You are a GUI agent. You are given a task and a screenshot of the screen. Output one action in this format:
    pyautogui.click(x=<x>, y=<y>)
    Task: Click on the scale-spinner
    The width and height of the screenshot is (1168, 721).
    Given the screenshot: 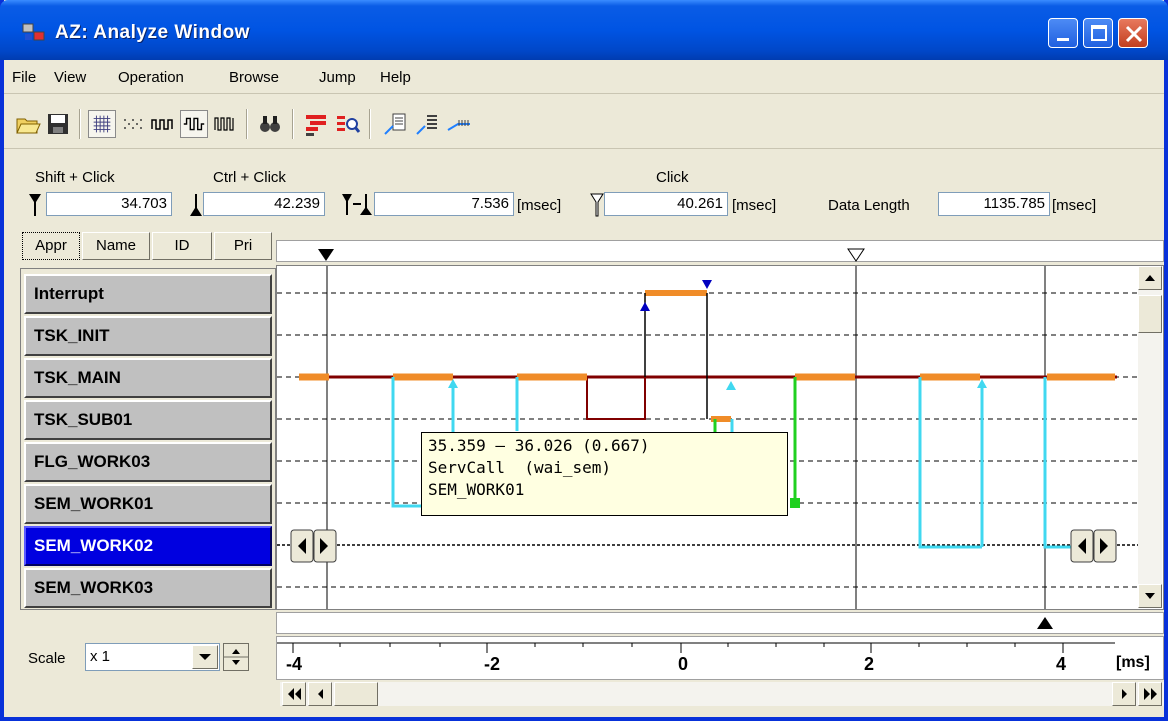 What is the action you would take?
    pyautogui.click(x=236, y=657)
    